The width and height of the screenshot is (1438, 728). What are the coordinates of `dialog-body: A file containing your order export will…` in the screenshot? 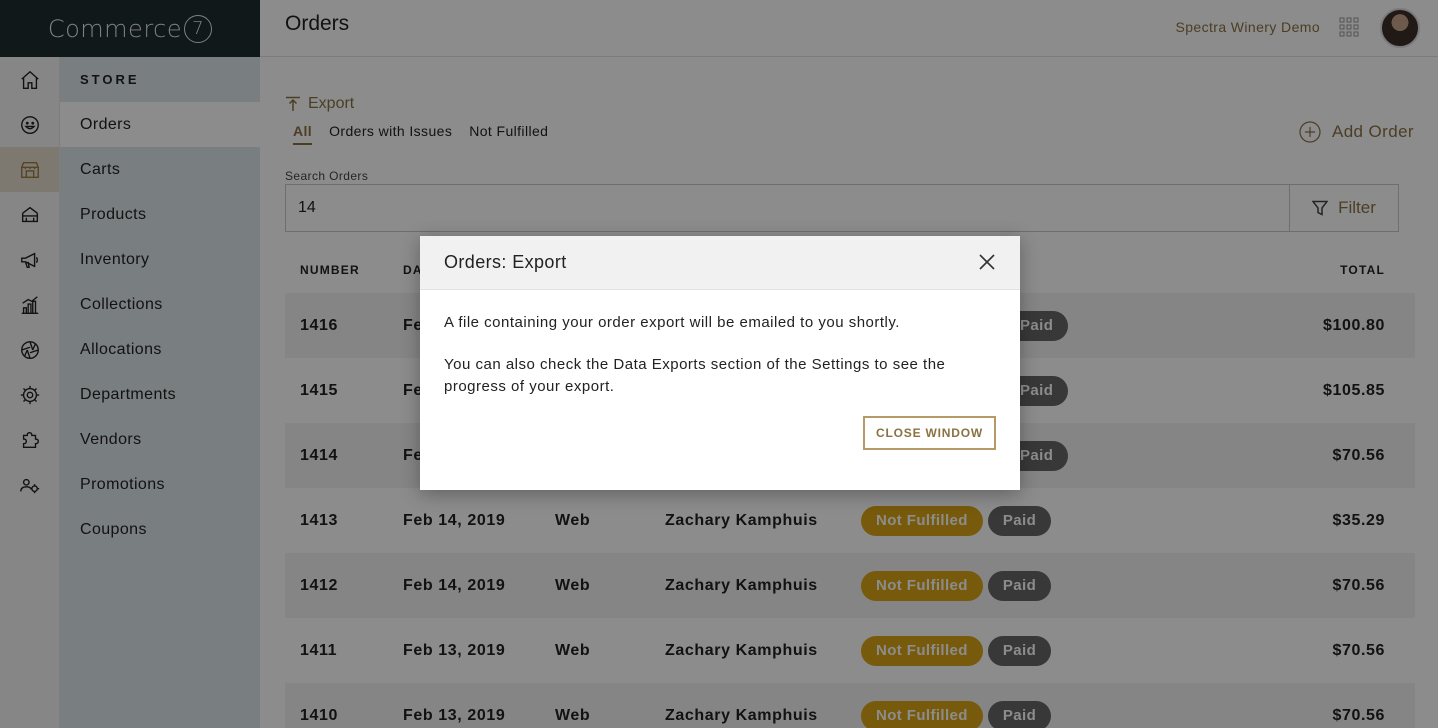 It's located at (720, 344).